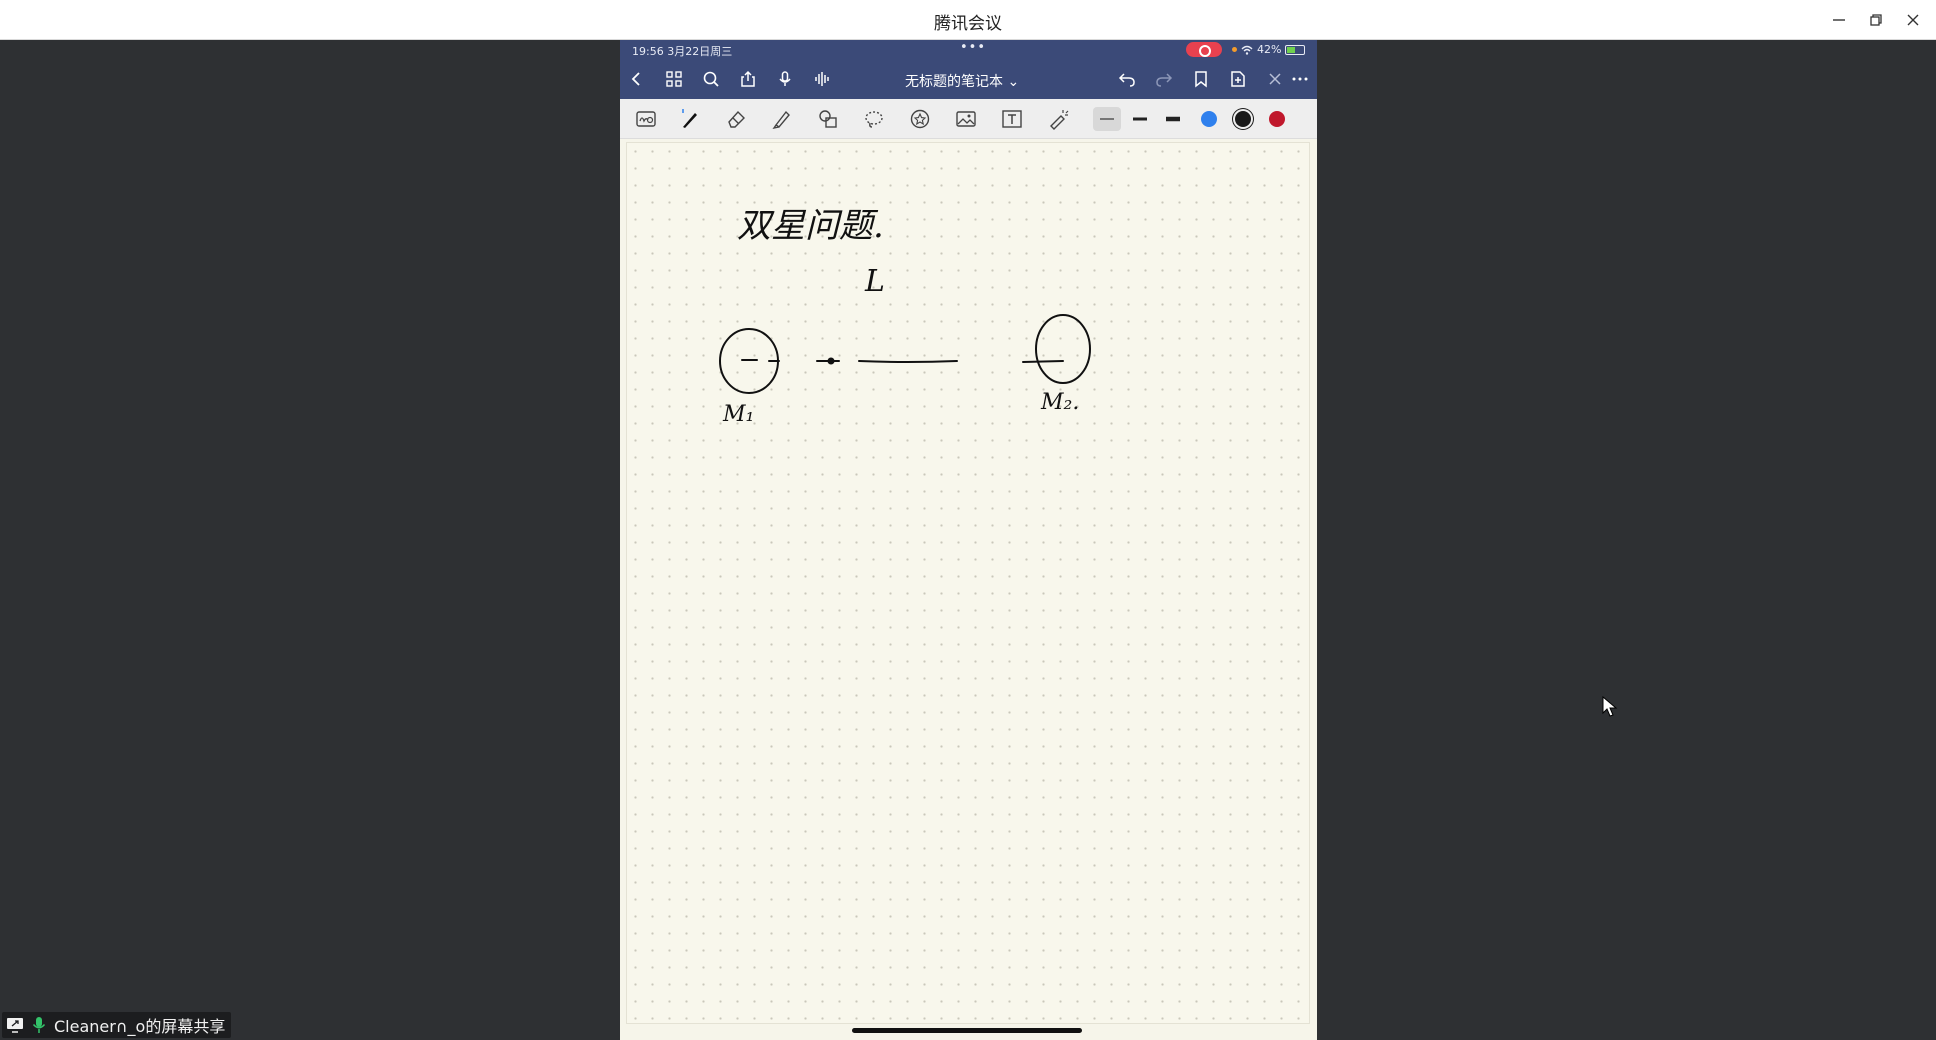  I want to click on handwriting-canvas: 双星问题. L M₁ M₂., so click(905, 316).